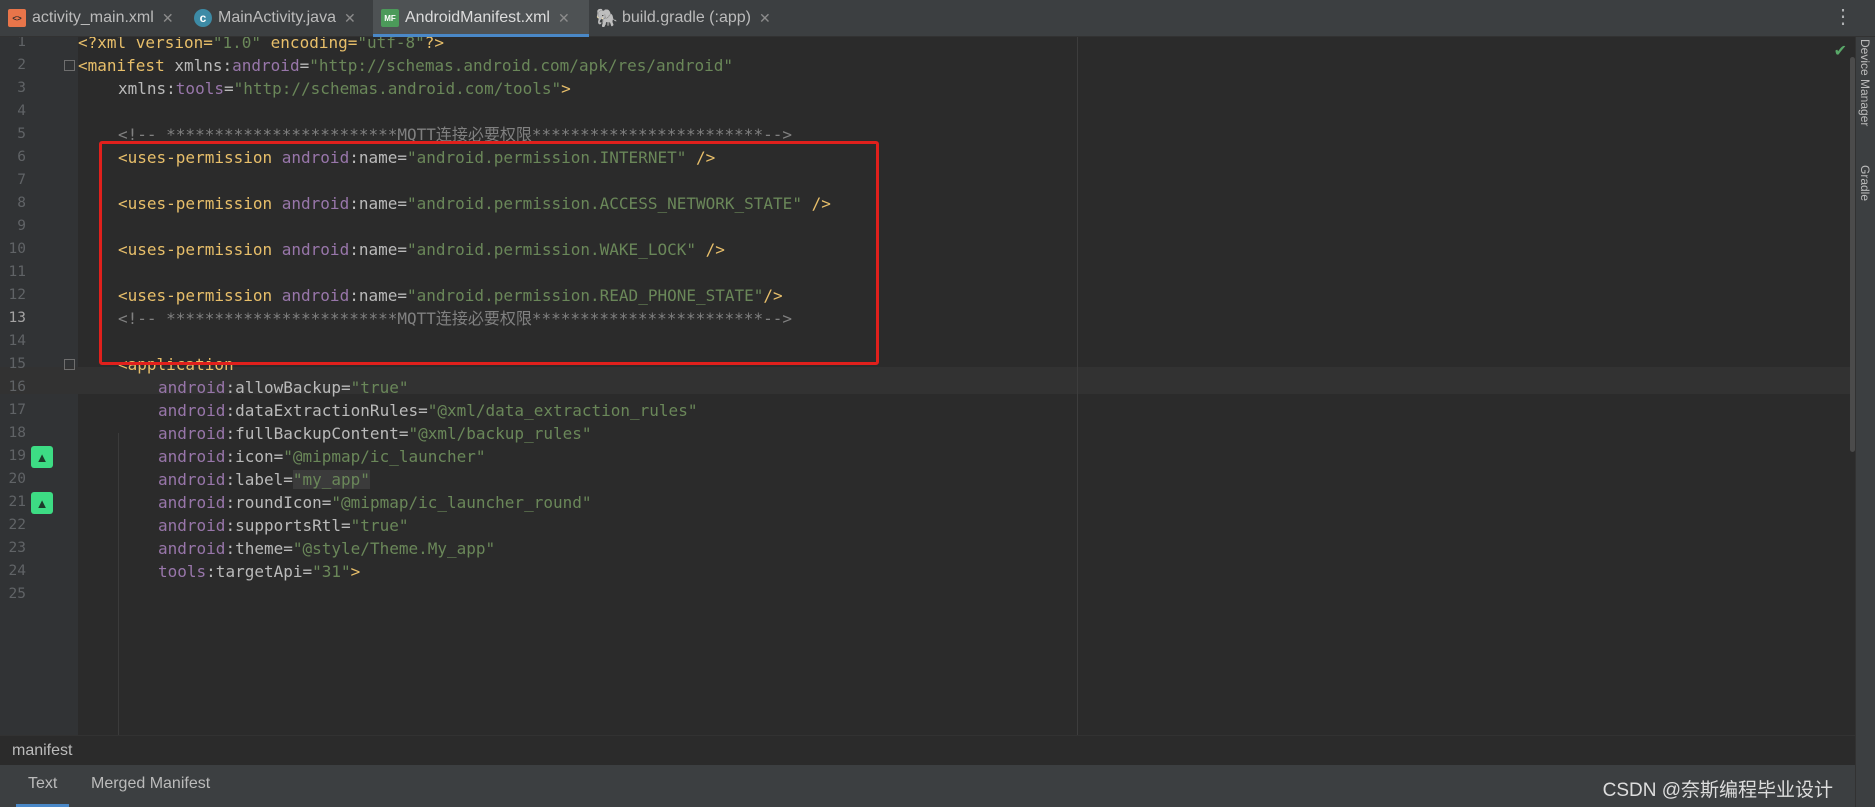  Describe the element at coordinates (42, 786) in the screenshot. I see `tab-text: Text` at that location.